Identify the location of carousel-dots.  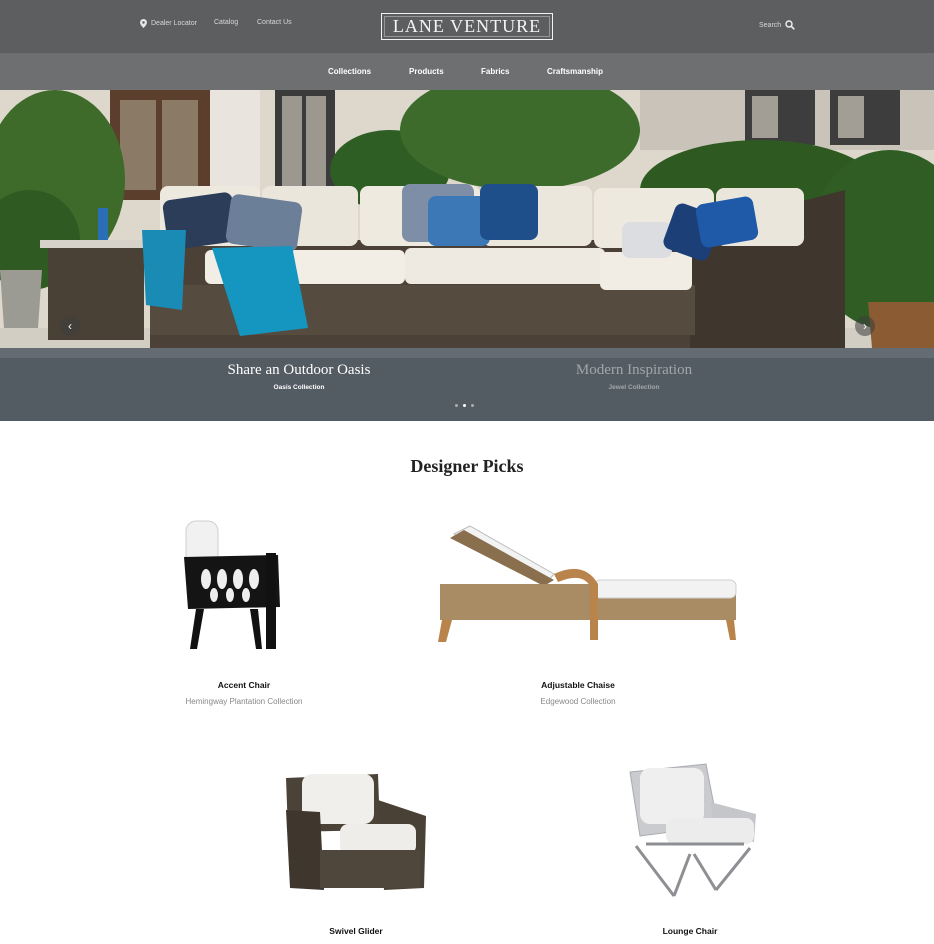
(464, 405).